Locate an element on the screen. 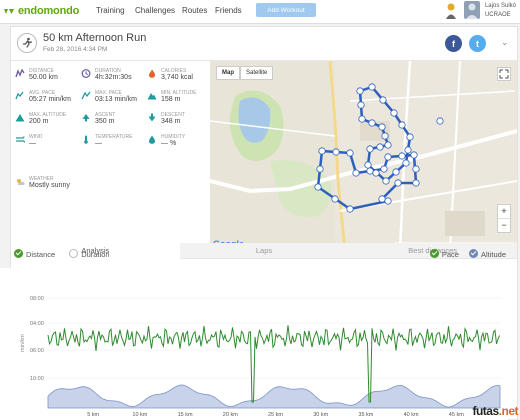  stat-ascent: Ascent 350 m is located at coordinates (114, 123).